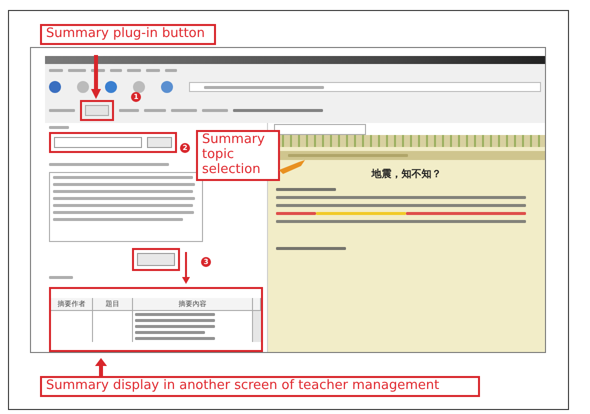  What do you see at coordinates (126, 207) in the screenshot?
I see `summary-text-area` at bounding box center [126, 207].